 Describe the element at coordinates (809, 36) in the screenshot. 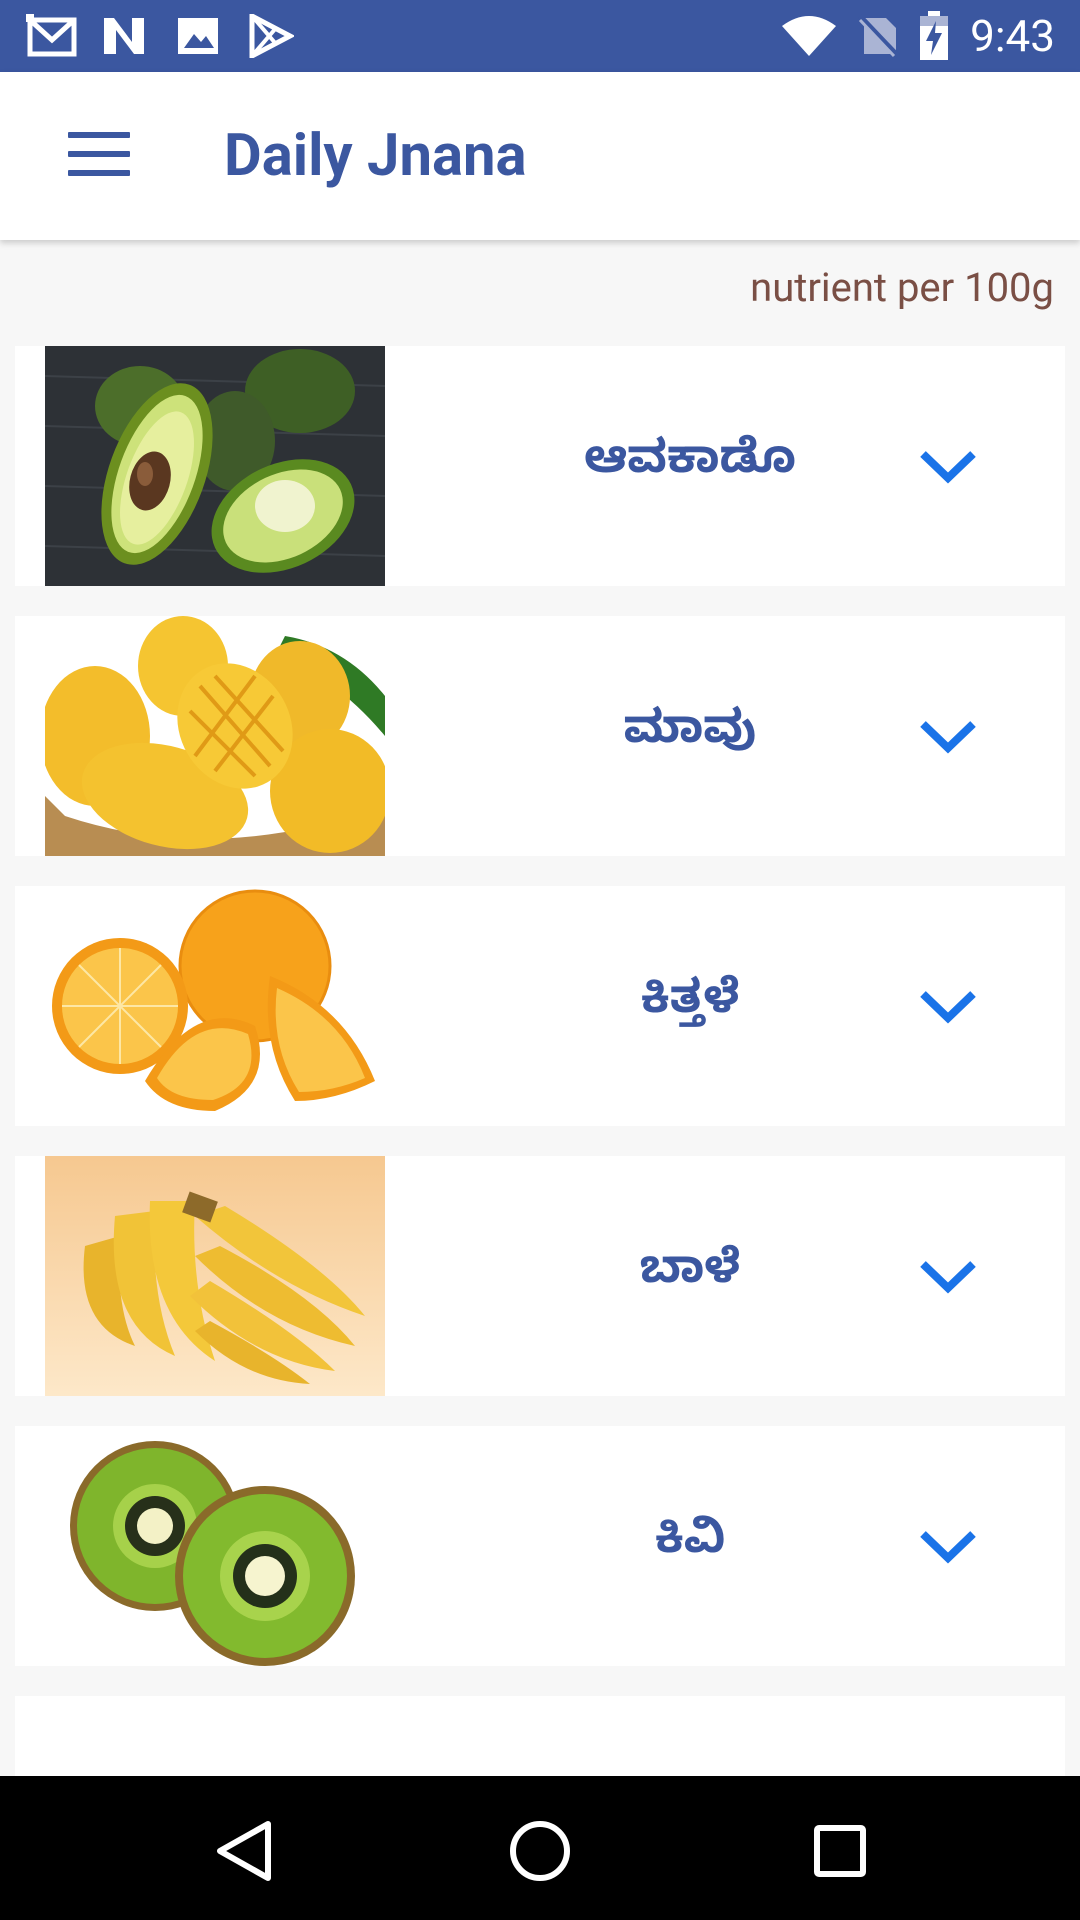

I see `wifi-icon` at that location.